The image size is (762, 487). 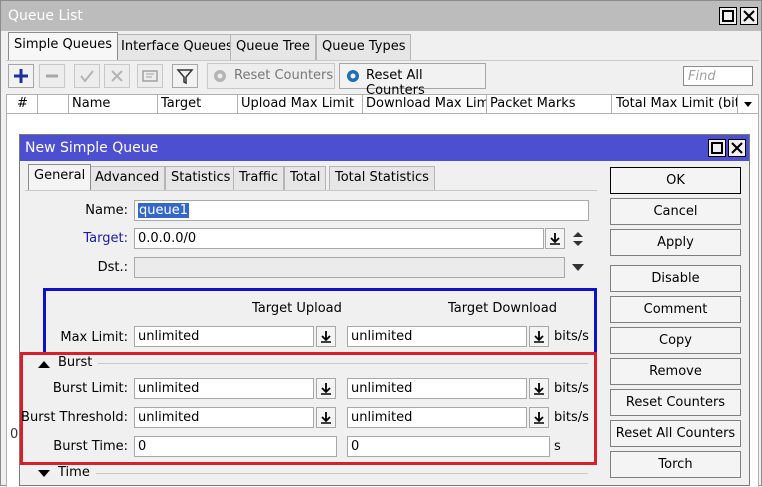 What do you see at coordinates (343, 363) in the screenshot?
I see `burst-section-divider` at bounding box center [343, 363].